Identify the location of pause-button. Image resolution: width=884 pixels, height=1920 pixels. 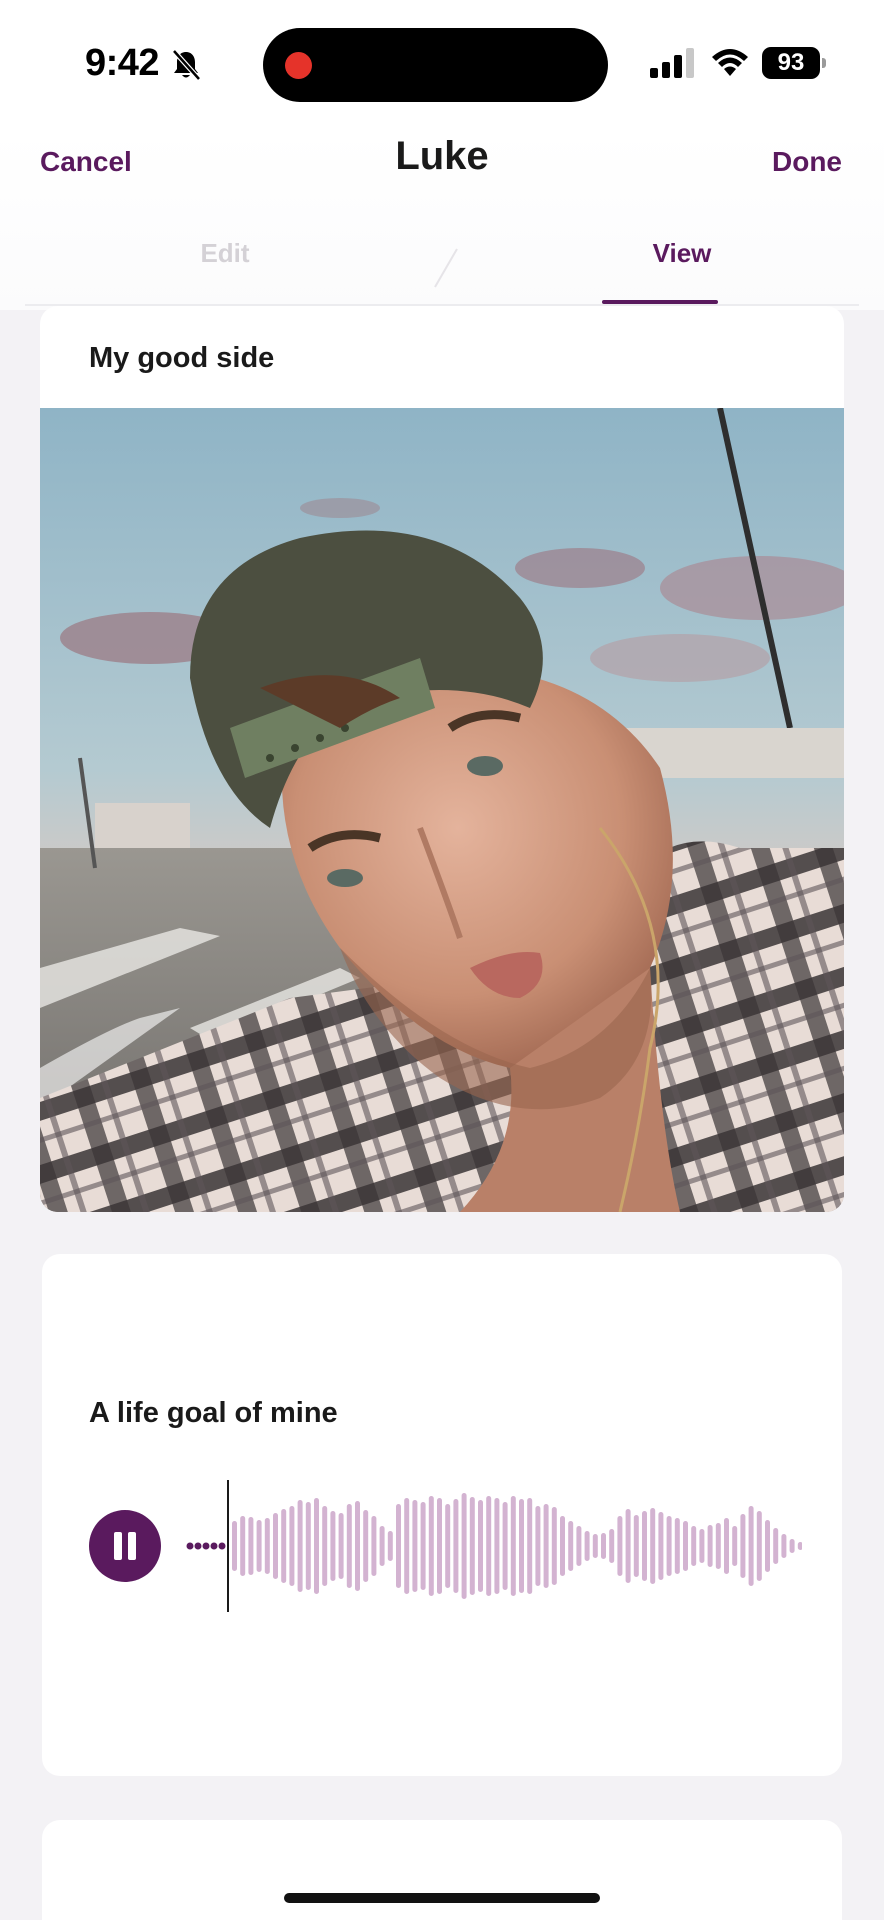
(125, 1546).